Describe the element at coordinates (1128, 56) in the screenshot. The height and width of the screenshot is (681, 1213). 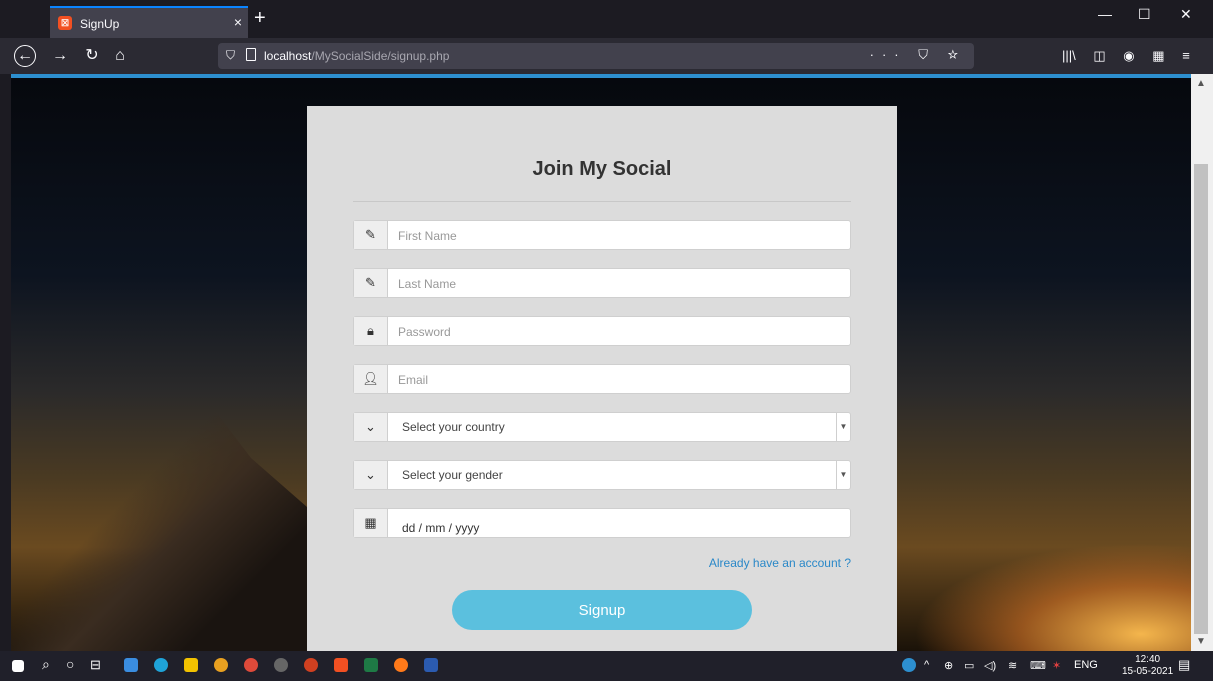
I see `account-icon: ◉` at that location.